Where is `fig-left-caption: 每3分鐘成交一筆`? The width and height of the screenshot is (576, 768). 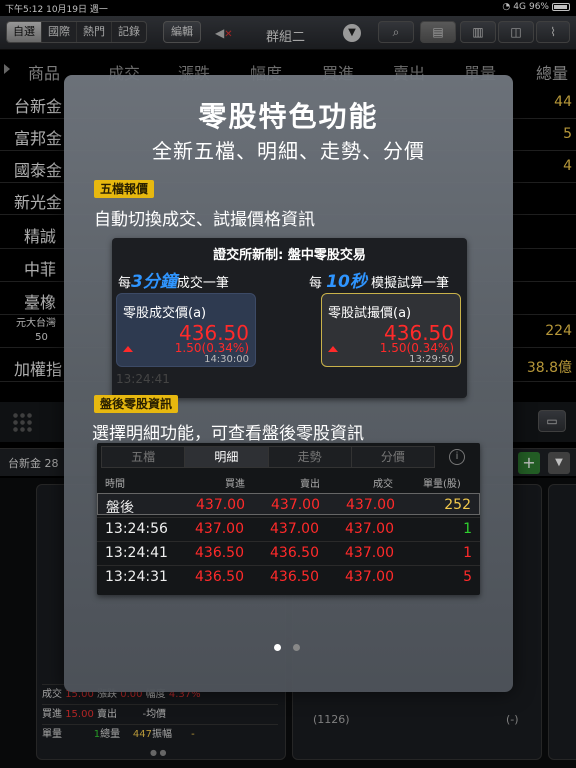 fig-left-caption: 每3分鐘成交一筆 is located at coordinates (173, 282).